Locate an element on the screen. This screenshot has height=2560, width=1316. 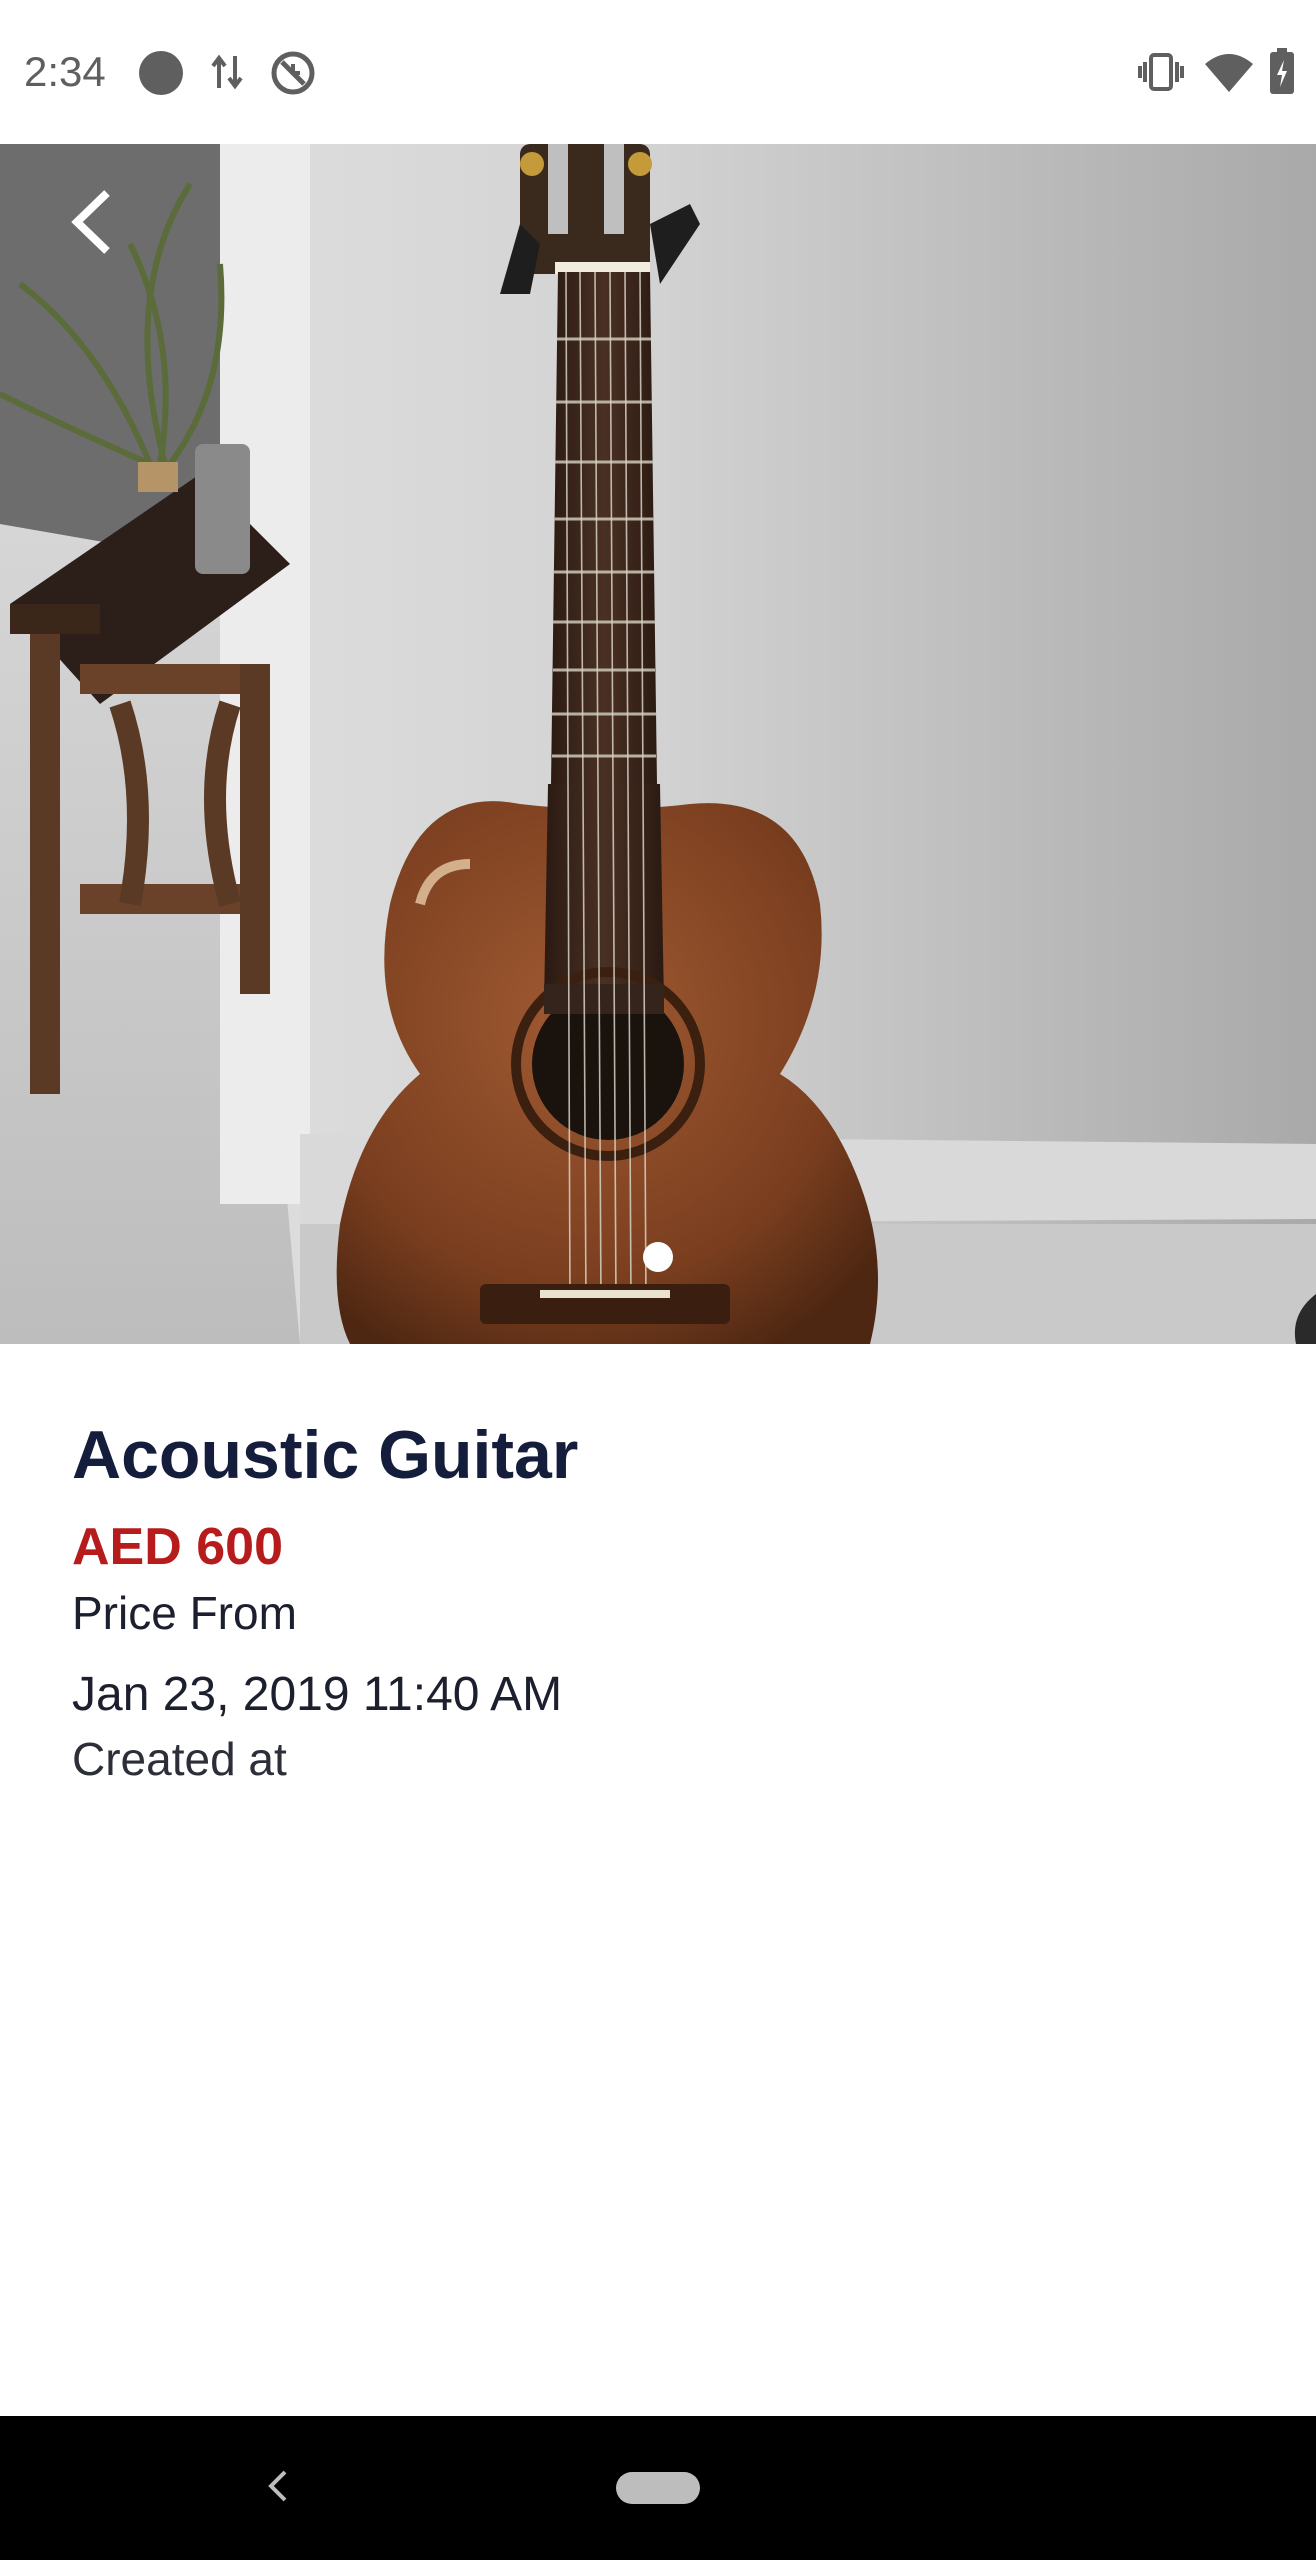
price-label: Price From is located at coordinates (184, 1613).